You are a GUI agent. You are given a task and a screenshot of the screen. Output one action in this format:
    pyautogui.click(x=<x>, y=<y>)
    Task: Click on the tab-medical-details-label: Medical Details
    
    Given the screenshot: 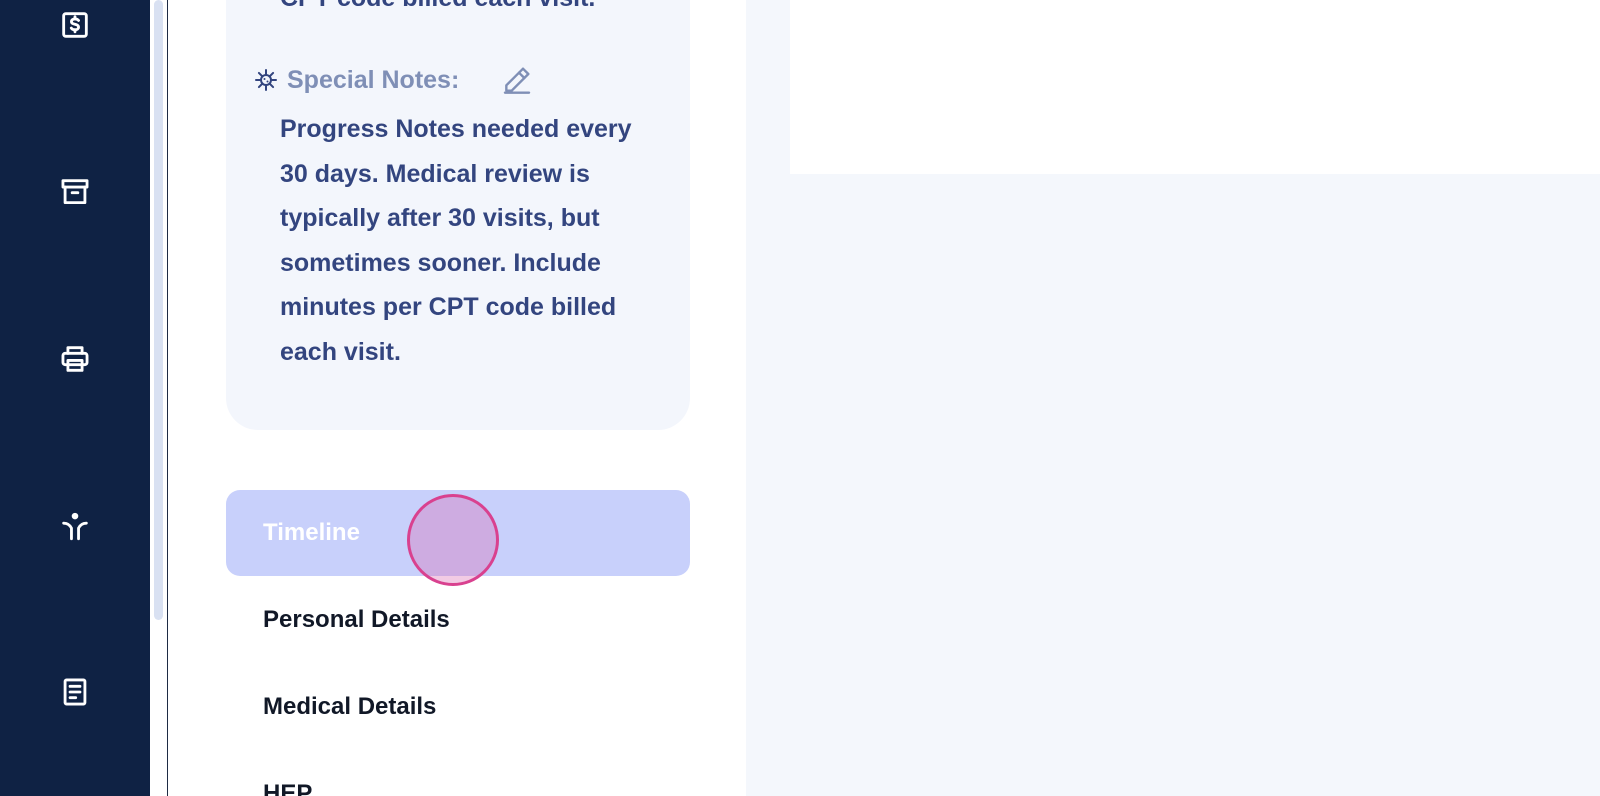 What is the action you would take?
    pyautogui.click(x=350, y=706)
    